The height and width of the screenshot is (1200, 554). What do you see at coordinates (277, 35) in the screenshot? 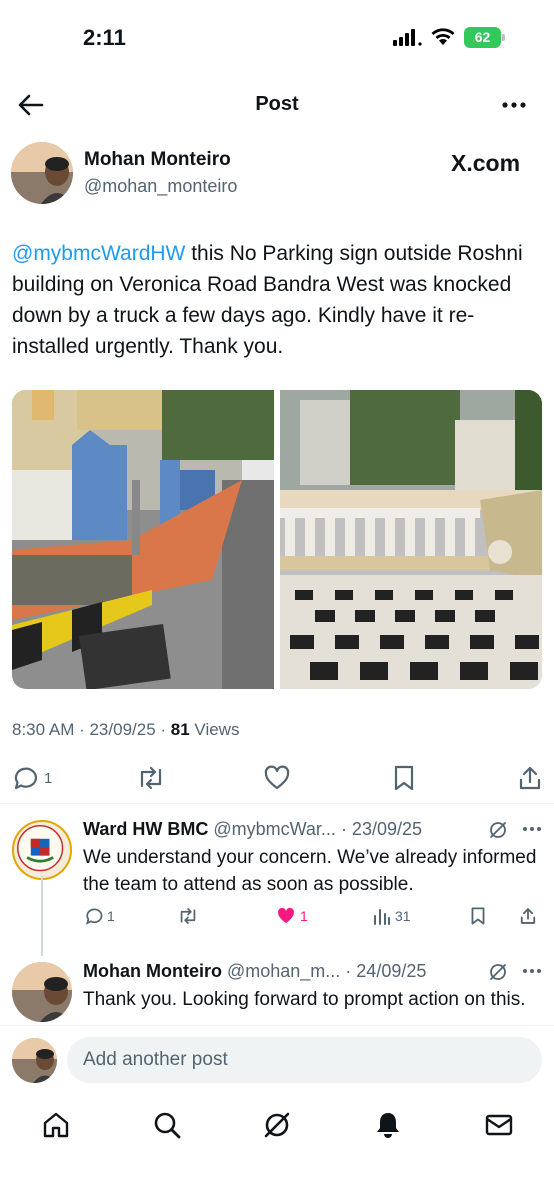
I see `status-bar: 2:11 62` at bounding box center [277, 35].